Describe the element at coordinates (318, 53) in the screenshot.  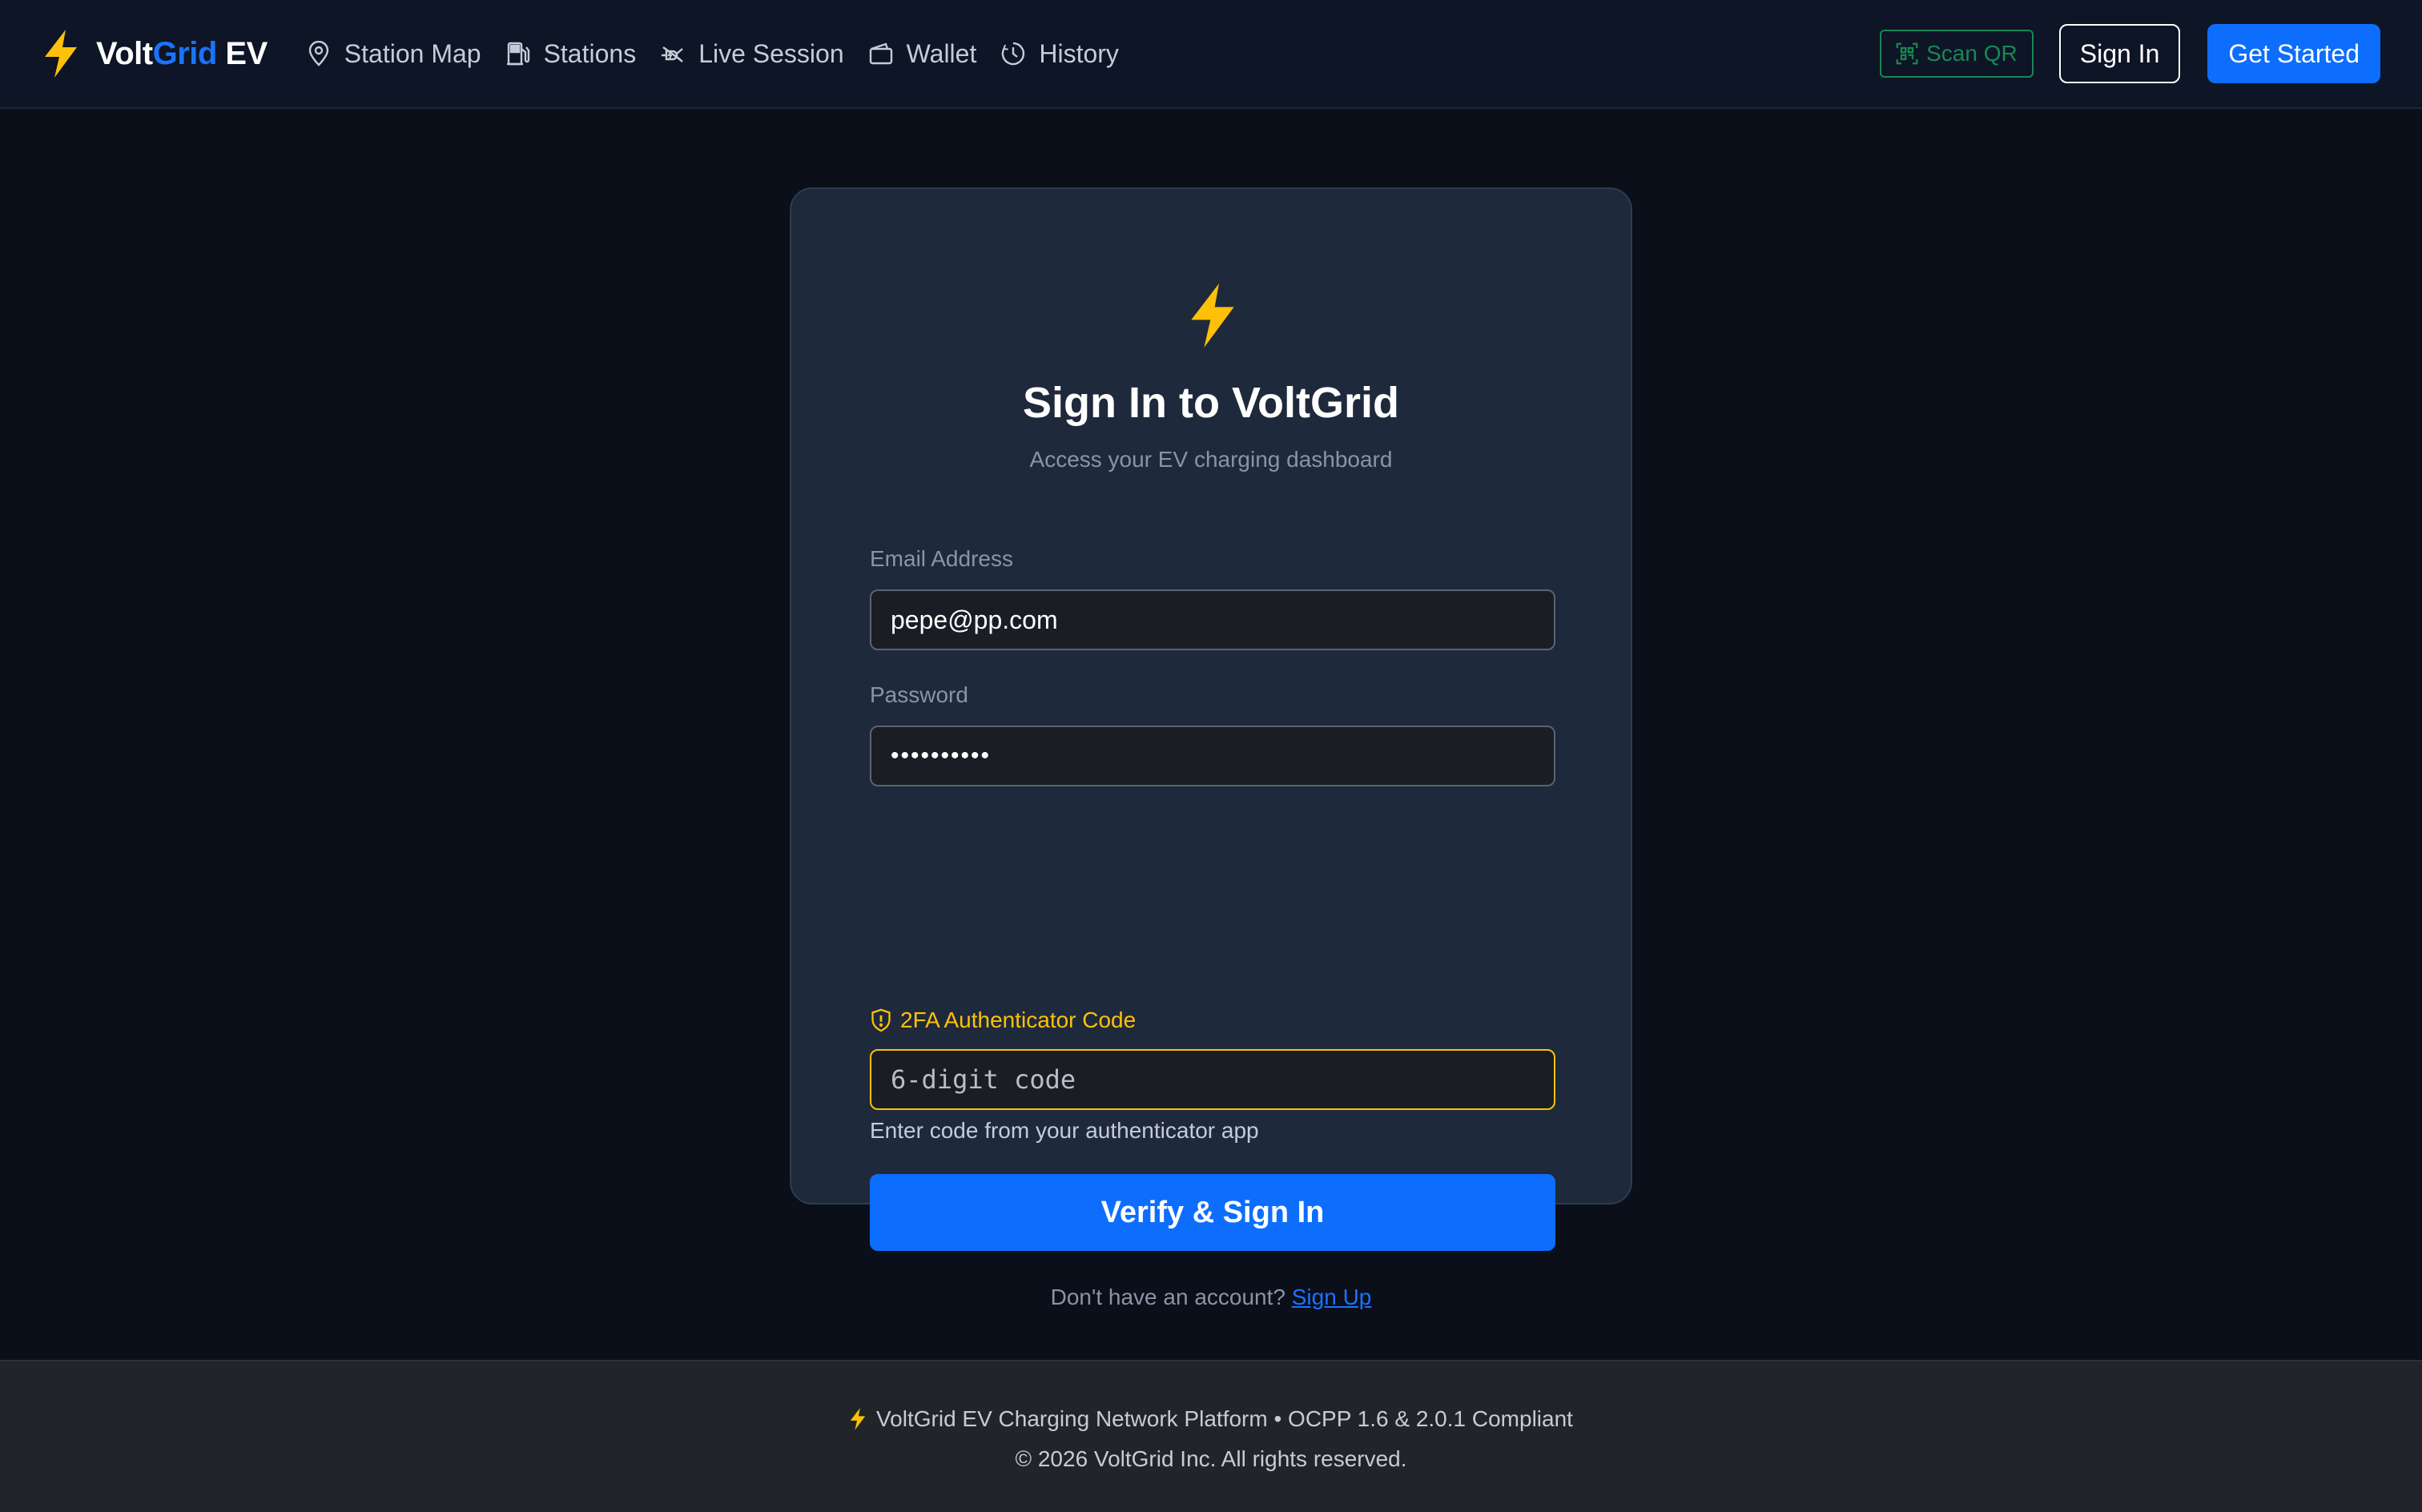
I see `map-pin-icon` at that location.